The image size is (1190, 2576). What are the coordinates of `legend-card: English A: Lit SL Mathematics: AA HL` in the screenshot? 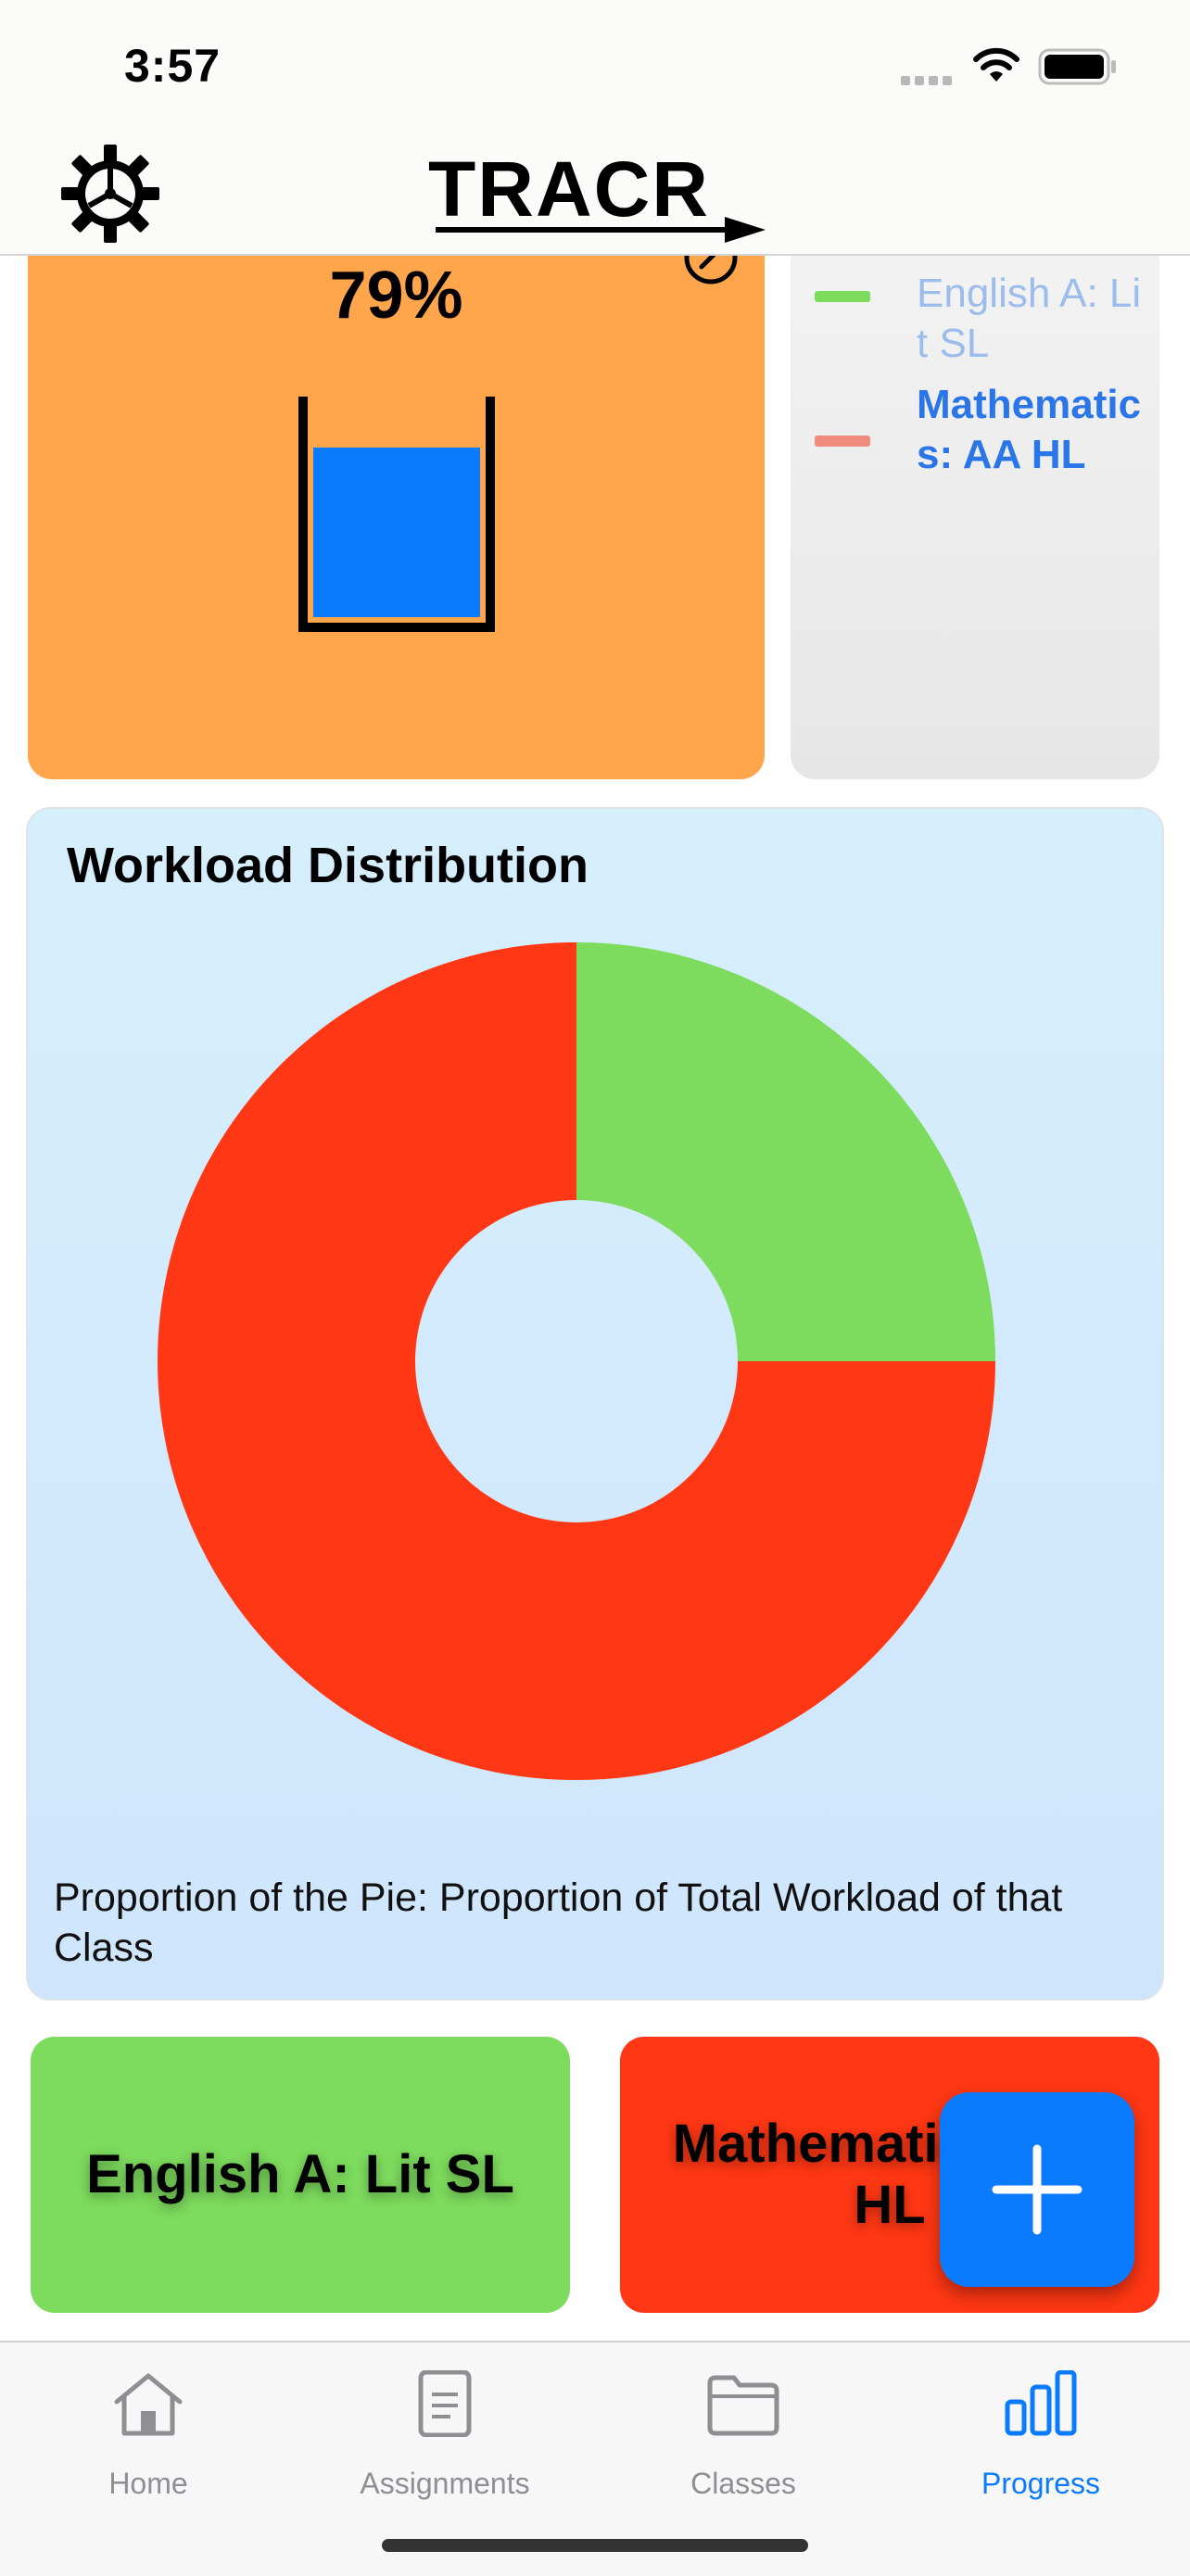 It's located at (975, 517).